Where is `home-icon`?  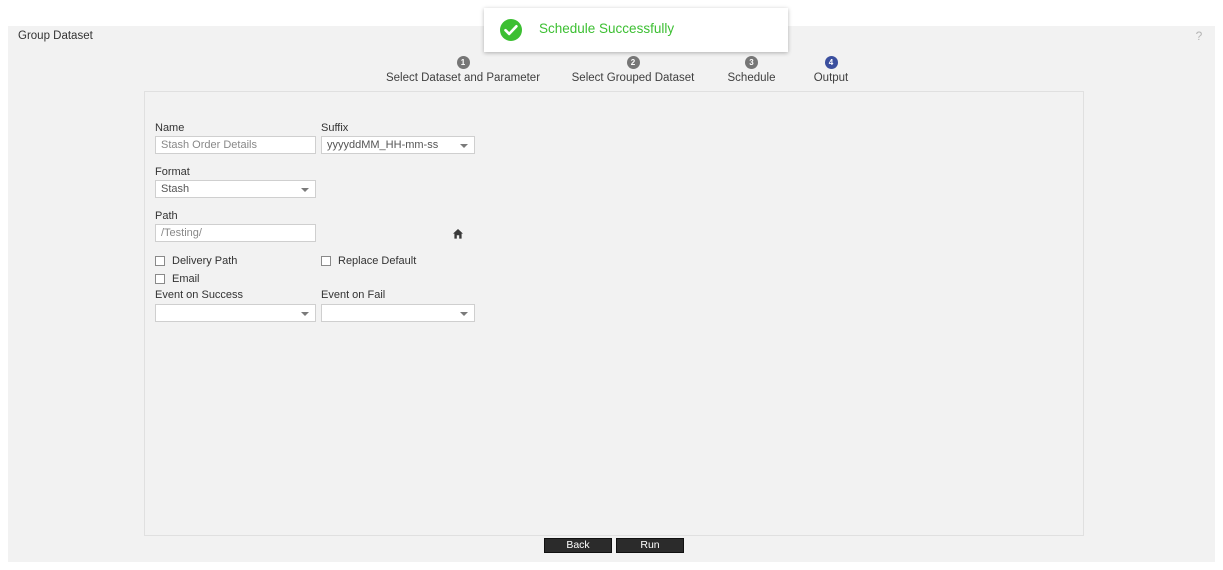
home-icon is located at coordinates (458, 234).